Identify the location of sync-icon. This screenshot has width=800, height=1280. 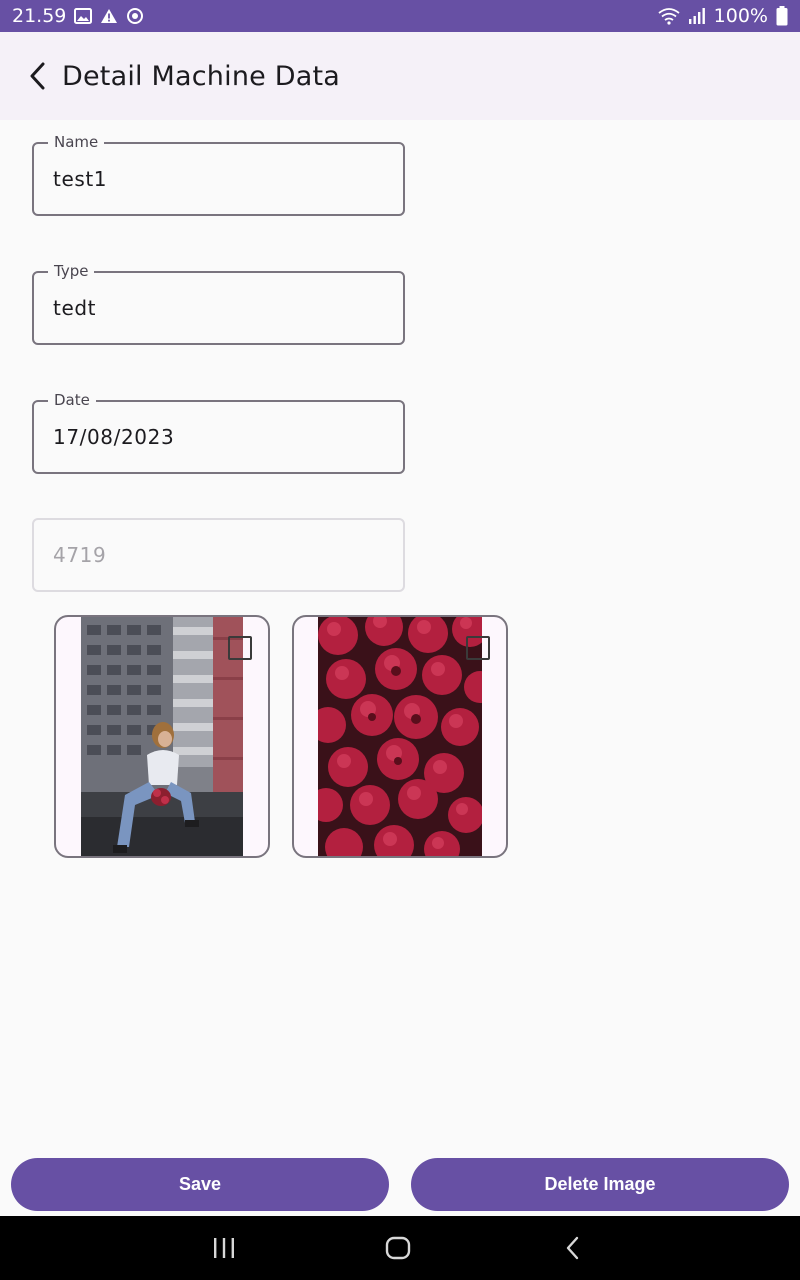
(135, 16).